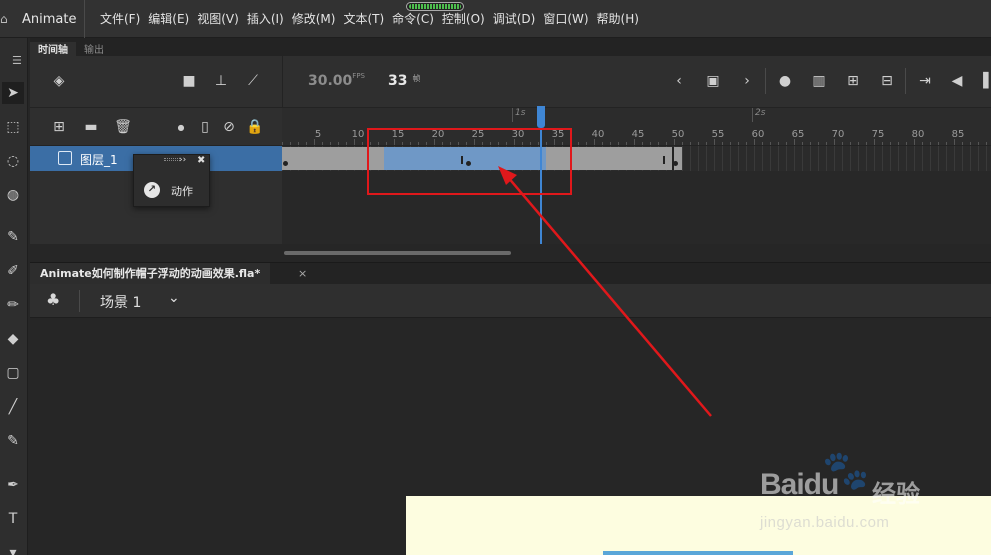 The height and width of the screenshot is (555, 991). Describe the element at coordinates (4, 19) in the screenshot. I see `home-icon: ⌂` at that location.